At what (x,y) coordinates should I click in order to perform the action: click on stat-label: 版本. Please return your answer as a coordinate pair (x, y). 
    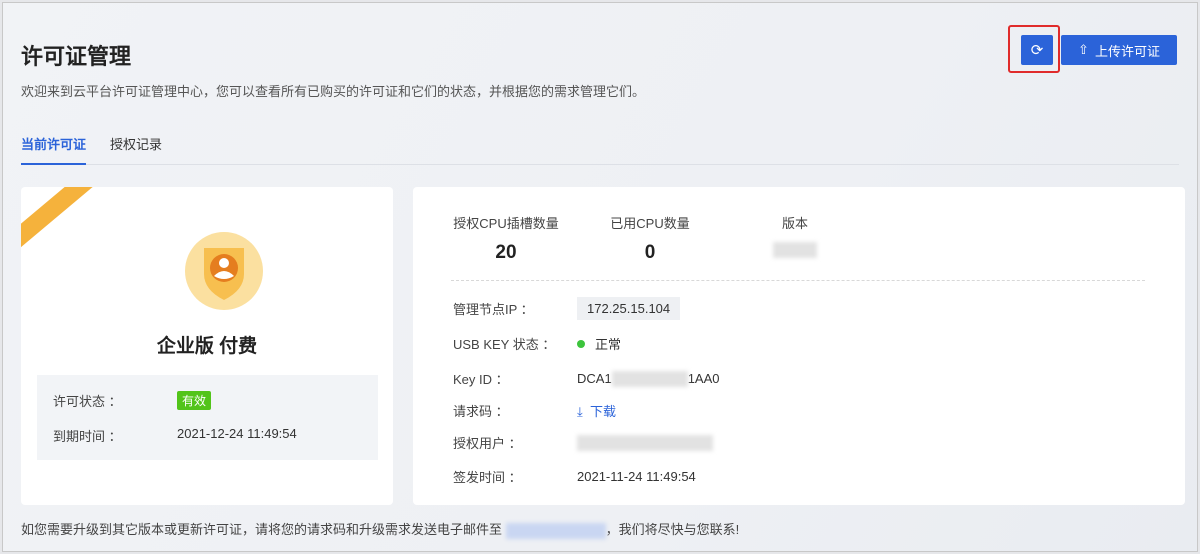
    Looking at the image, I should click on (794, 223).